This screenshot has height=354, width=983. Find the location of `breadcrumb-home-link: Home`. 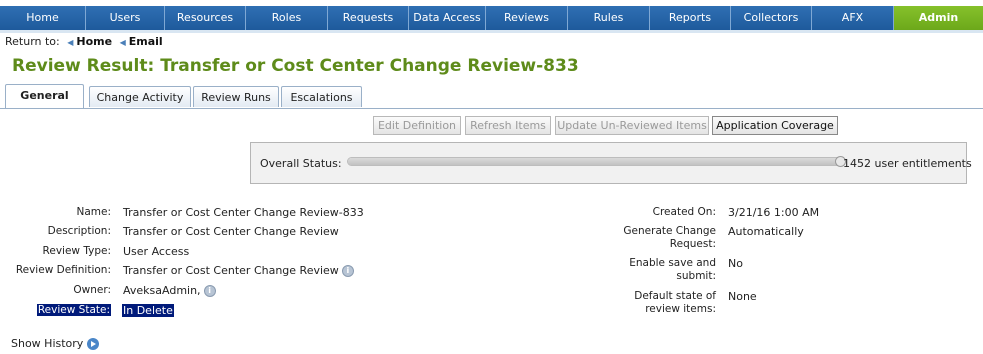

breadcrumb-home-link: Home is located at coordinates (94, 41).